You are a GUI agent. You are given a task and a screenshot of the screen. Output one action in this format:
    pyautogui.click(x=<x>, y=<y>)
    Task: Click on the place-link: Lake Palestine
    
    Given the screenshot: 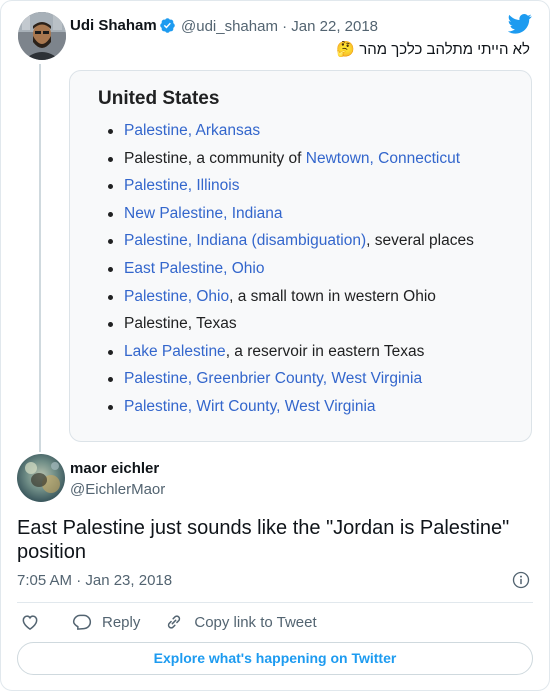 What is the action you would take?
    pyautogui.click(x=175, y=351)
    